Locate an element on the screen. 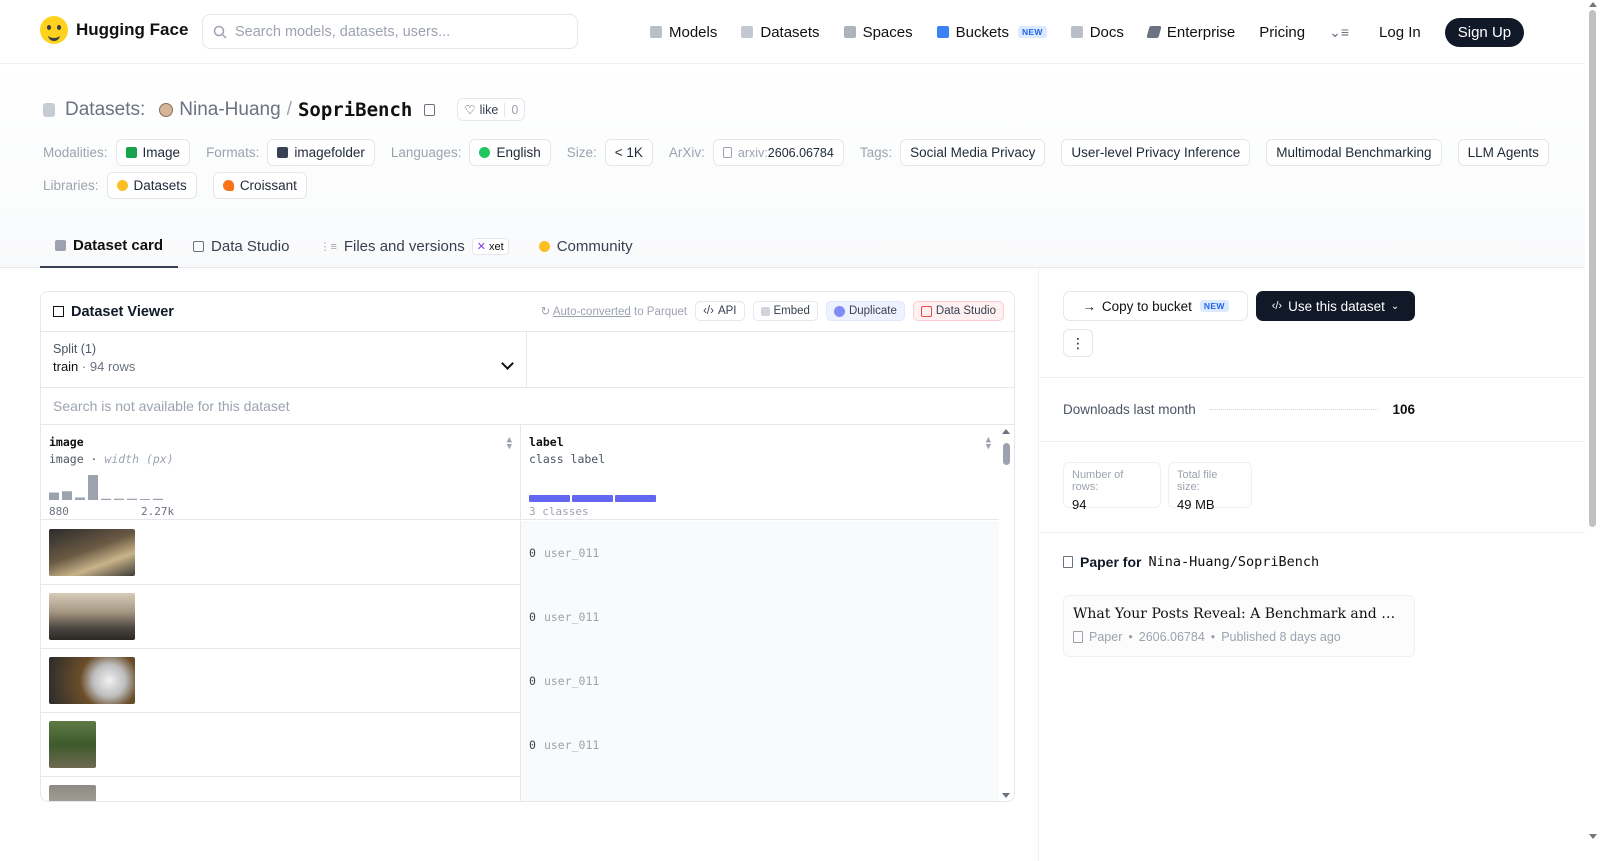  page-scrollbar-thumb is located at coordinates (1592, 268).